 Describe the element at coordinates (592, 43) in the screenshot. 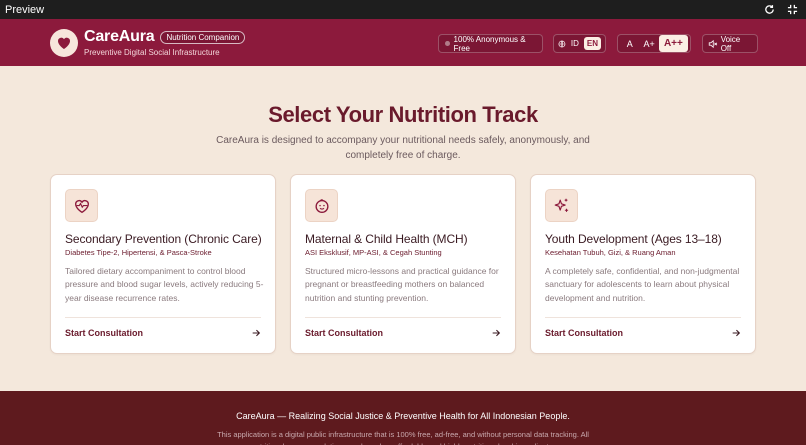

I see `lang-en-button: EN` at that location.